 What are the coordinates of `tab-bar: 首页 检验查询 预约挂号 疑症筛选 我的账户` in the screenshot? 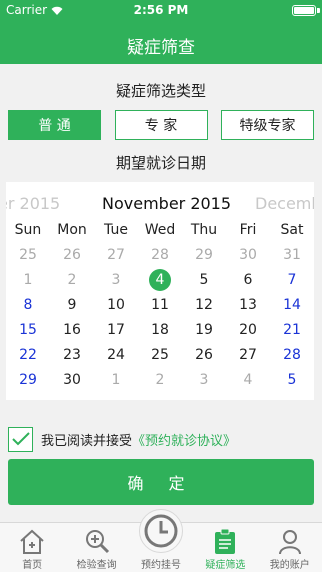 It's located at (161, 540).